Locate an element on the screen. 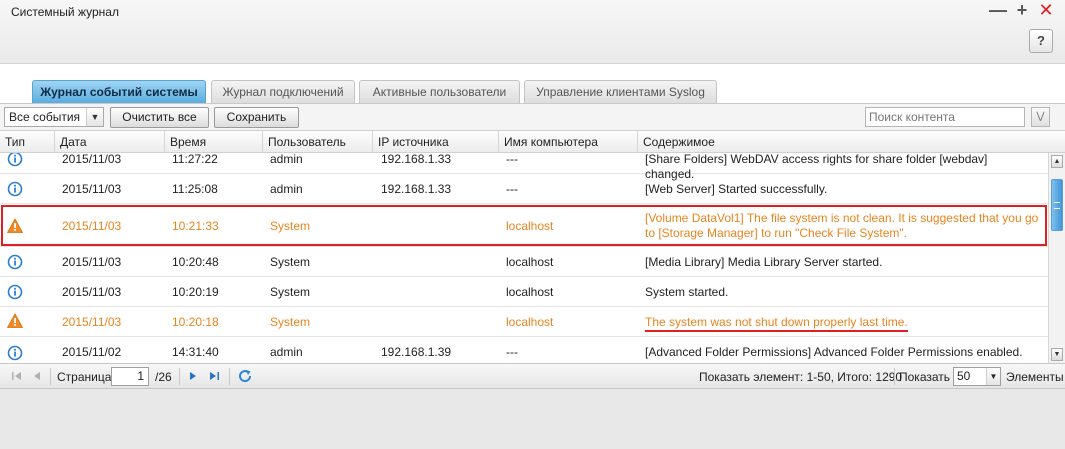 This screenshot has width=1065, height=449. header-host: Имя компьютера is located at coordinates (568, 142).